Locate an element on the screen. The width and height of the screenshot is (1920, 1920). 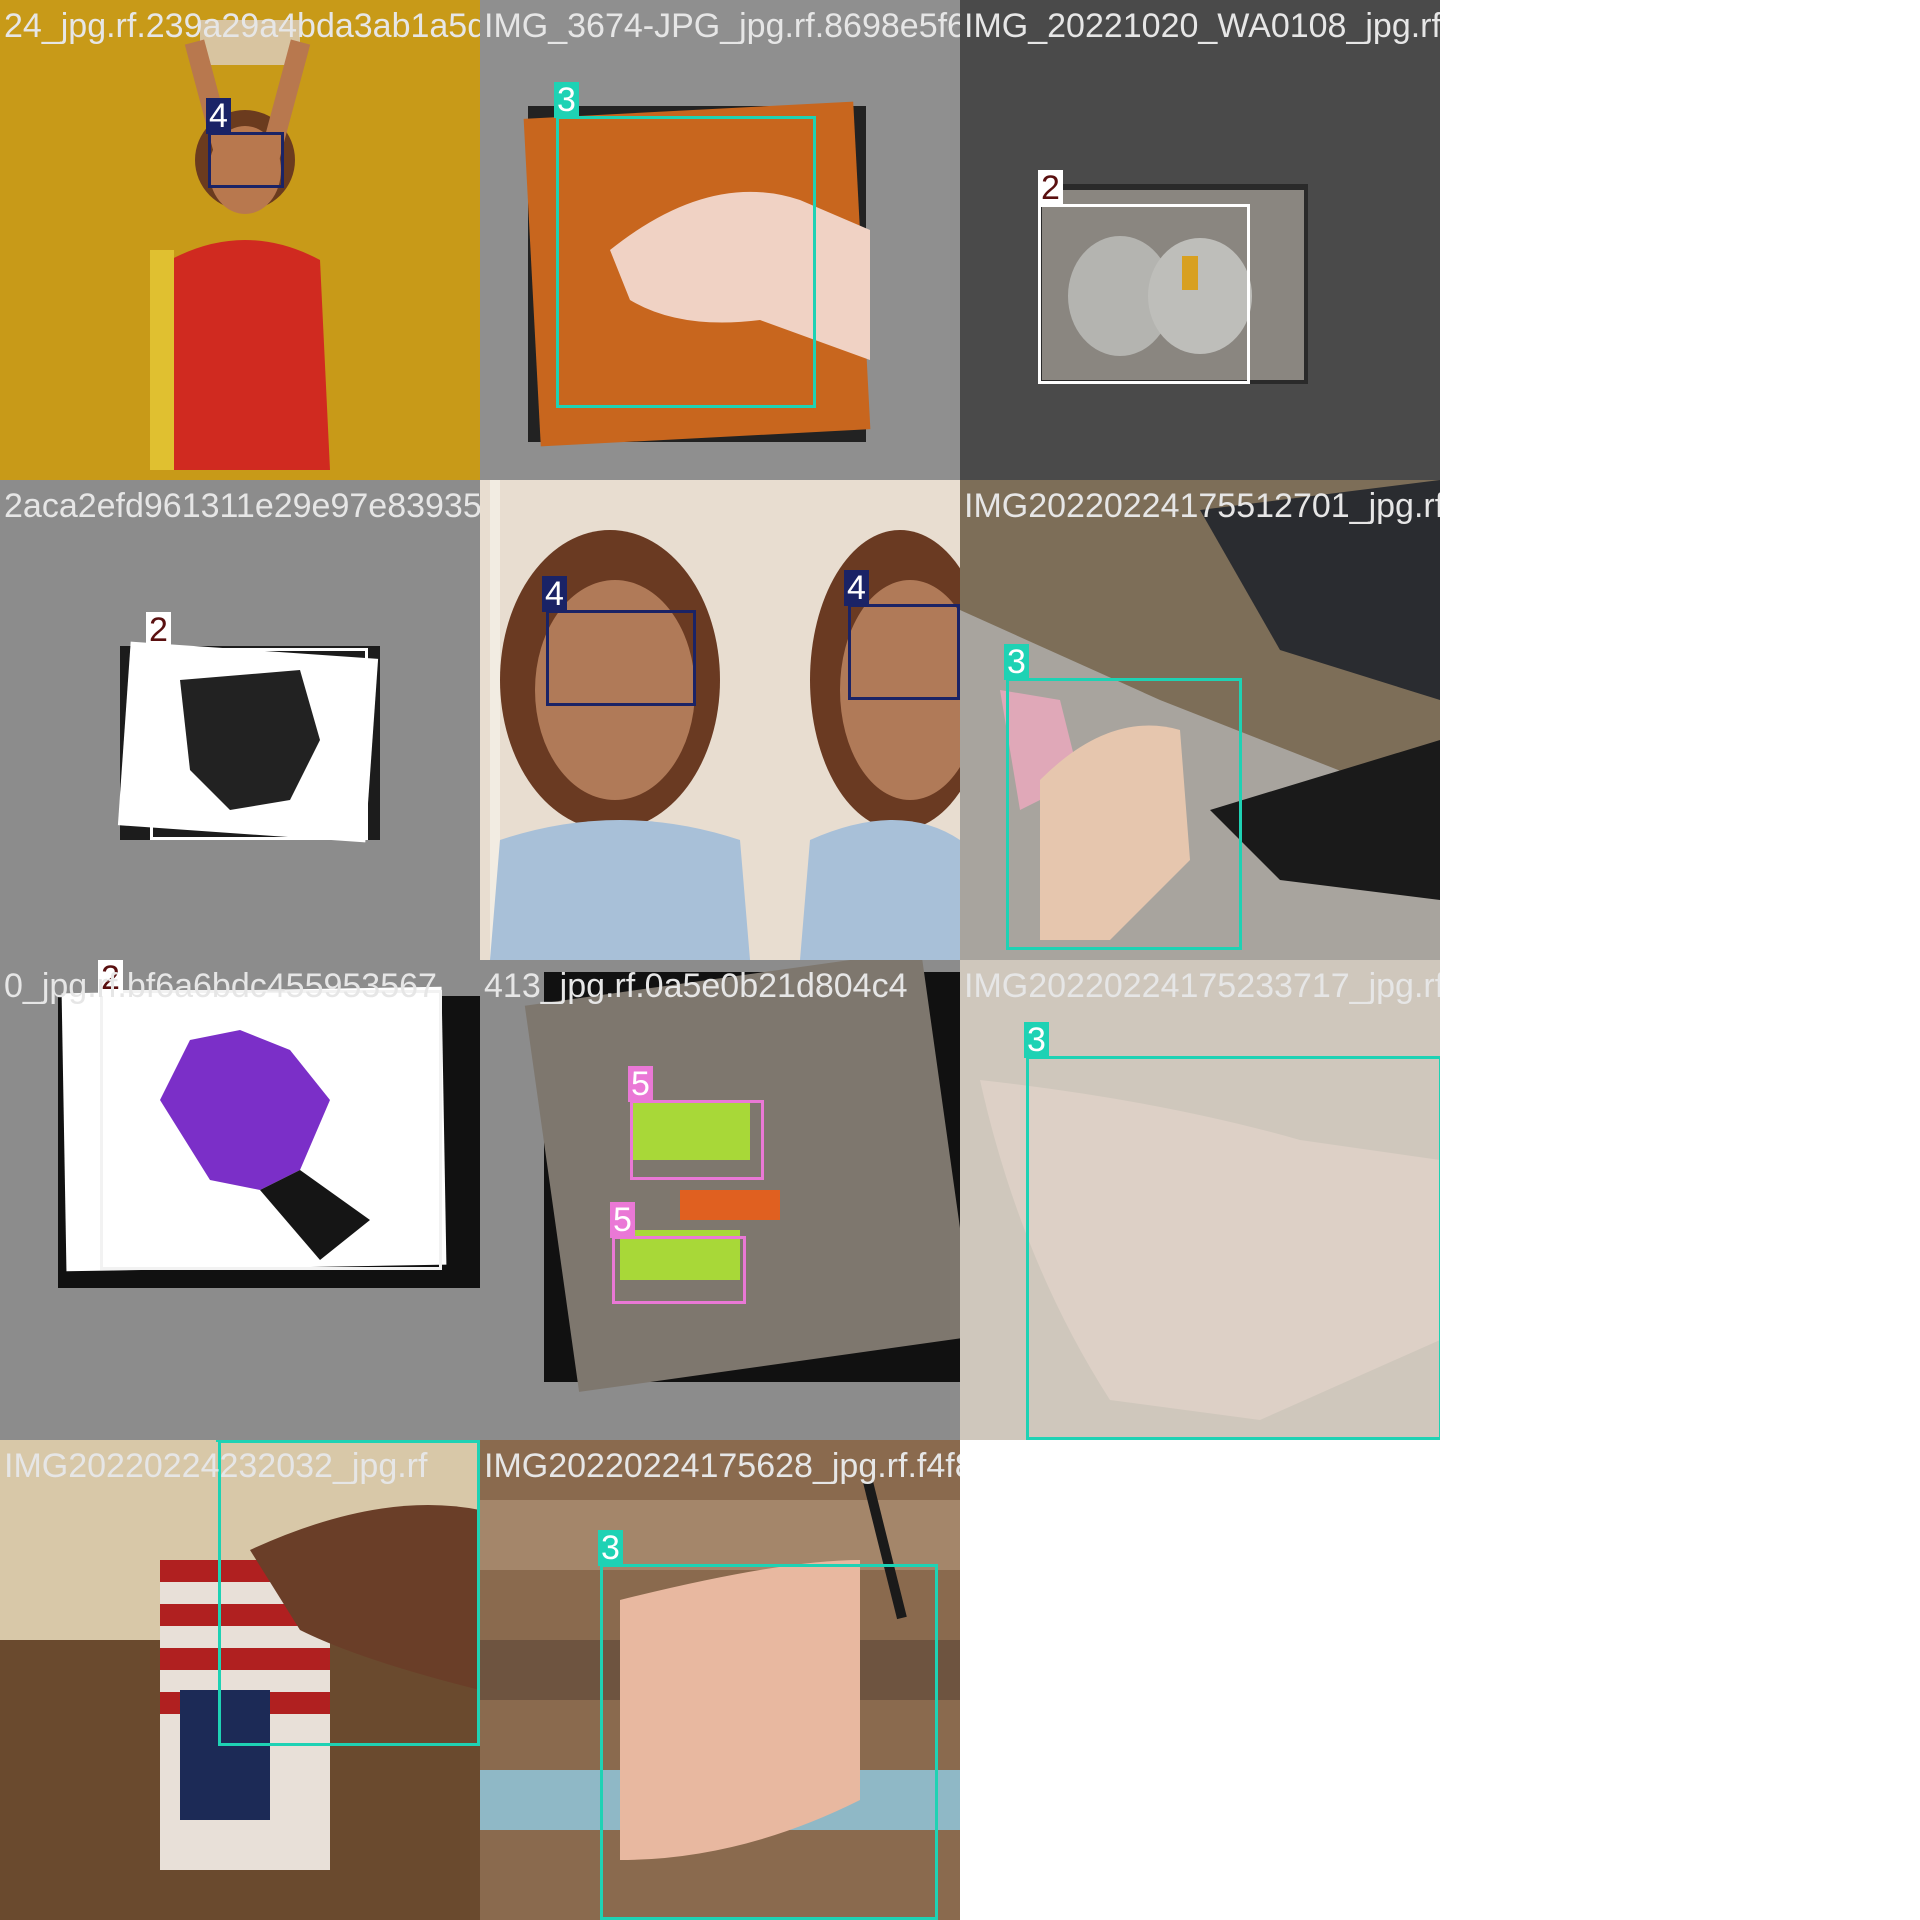
photo-woman-with-glasses is located at coordinates (720, 720).